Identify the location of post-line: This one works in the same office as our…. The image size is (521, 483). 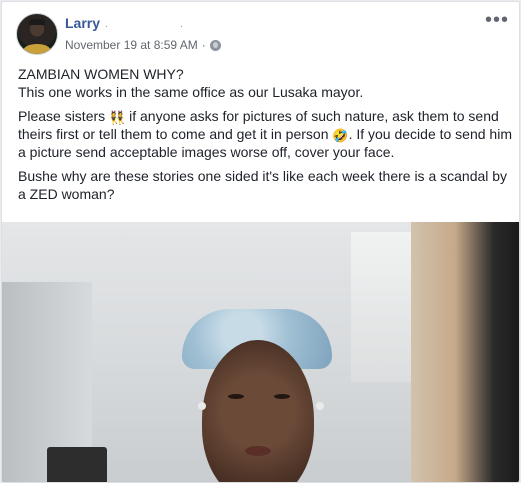
(191, 92).